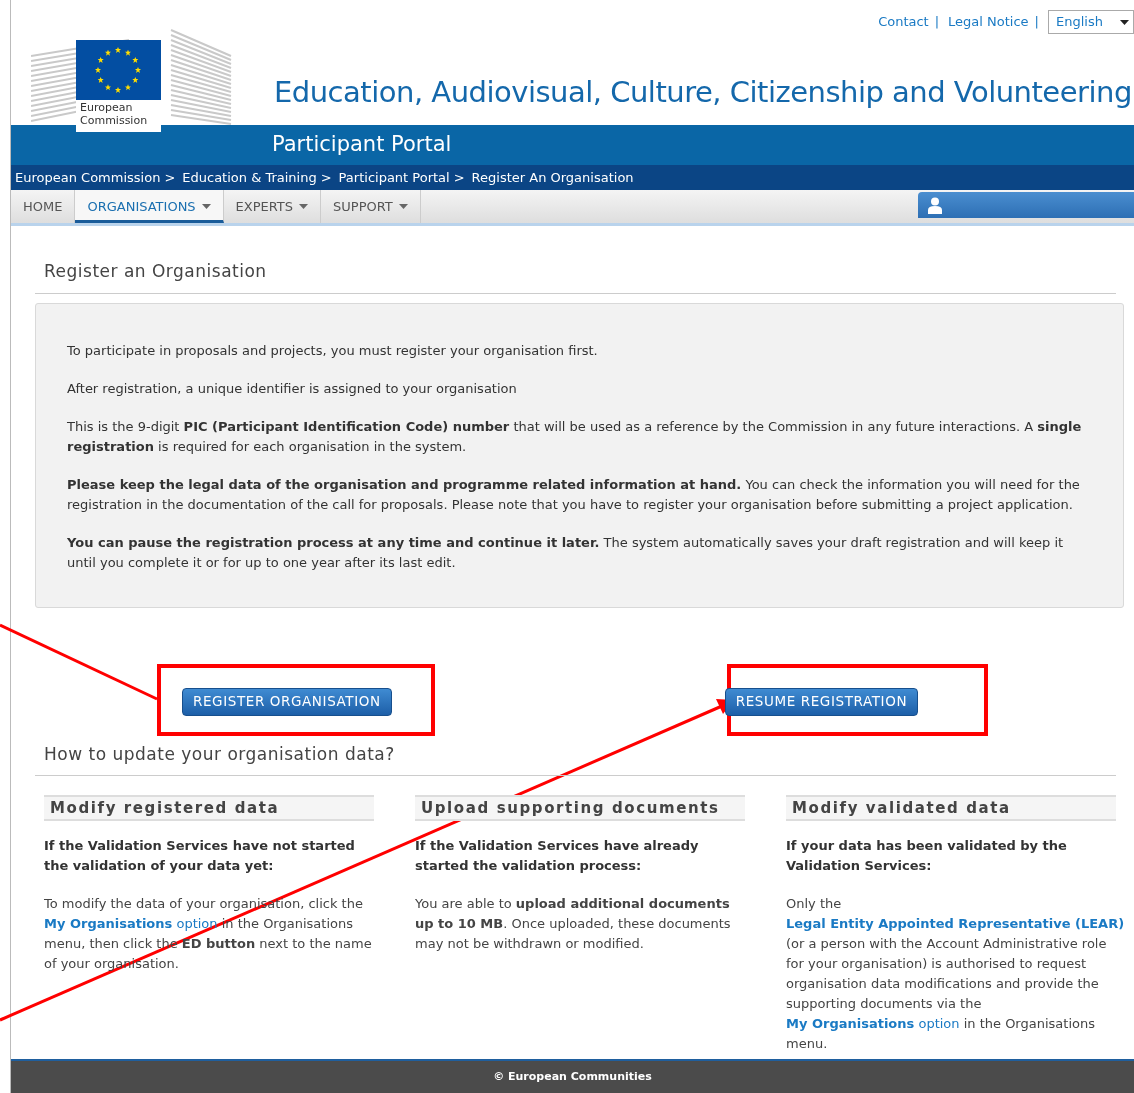  I want to click on action-button: RESUME REGISTRATION, so click(821, 701).